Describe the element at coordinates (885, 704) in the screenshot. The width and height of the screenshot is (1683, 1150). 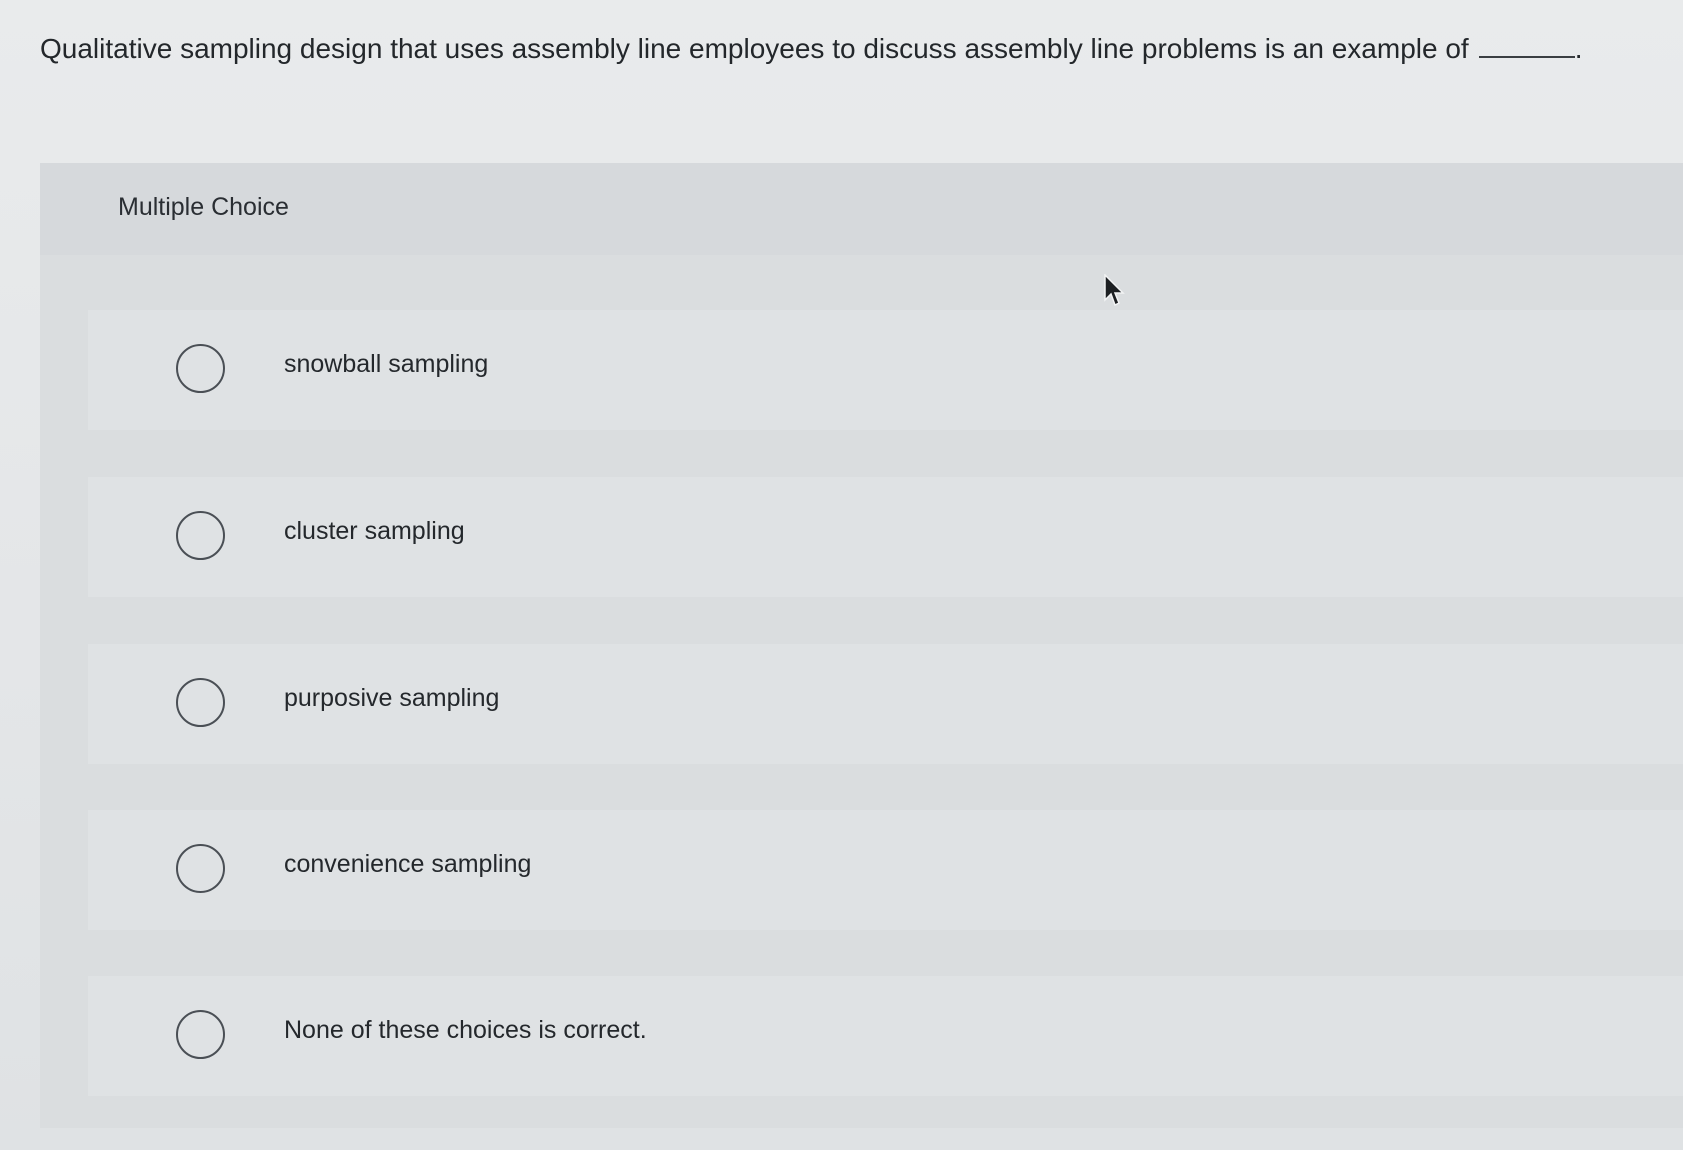
I see `choice-option-3: purposive sampling` at that location.